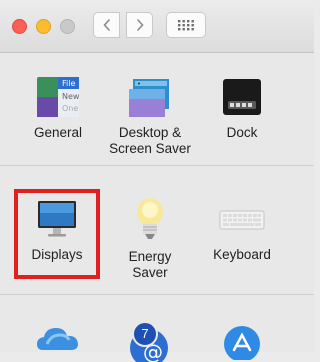 This screenshot has width=320, height=362. I want to click on pref-desktop-screen-saver: Desktop & Screen Saver, so click(150, 116).